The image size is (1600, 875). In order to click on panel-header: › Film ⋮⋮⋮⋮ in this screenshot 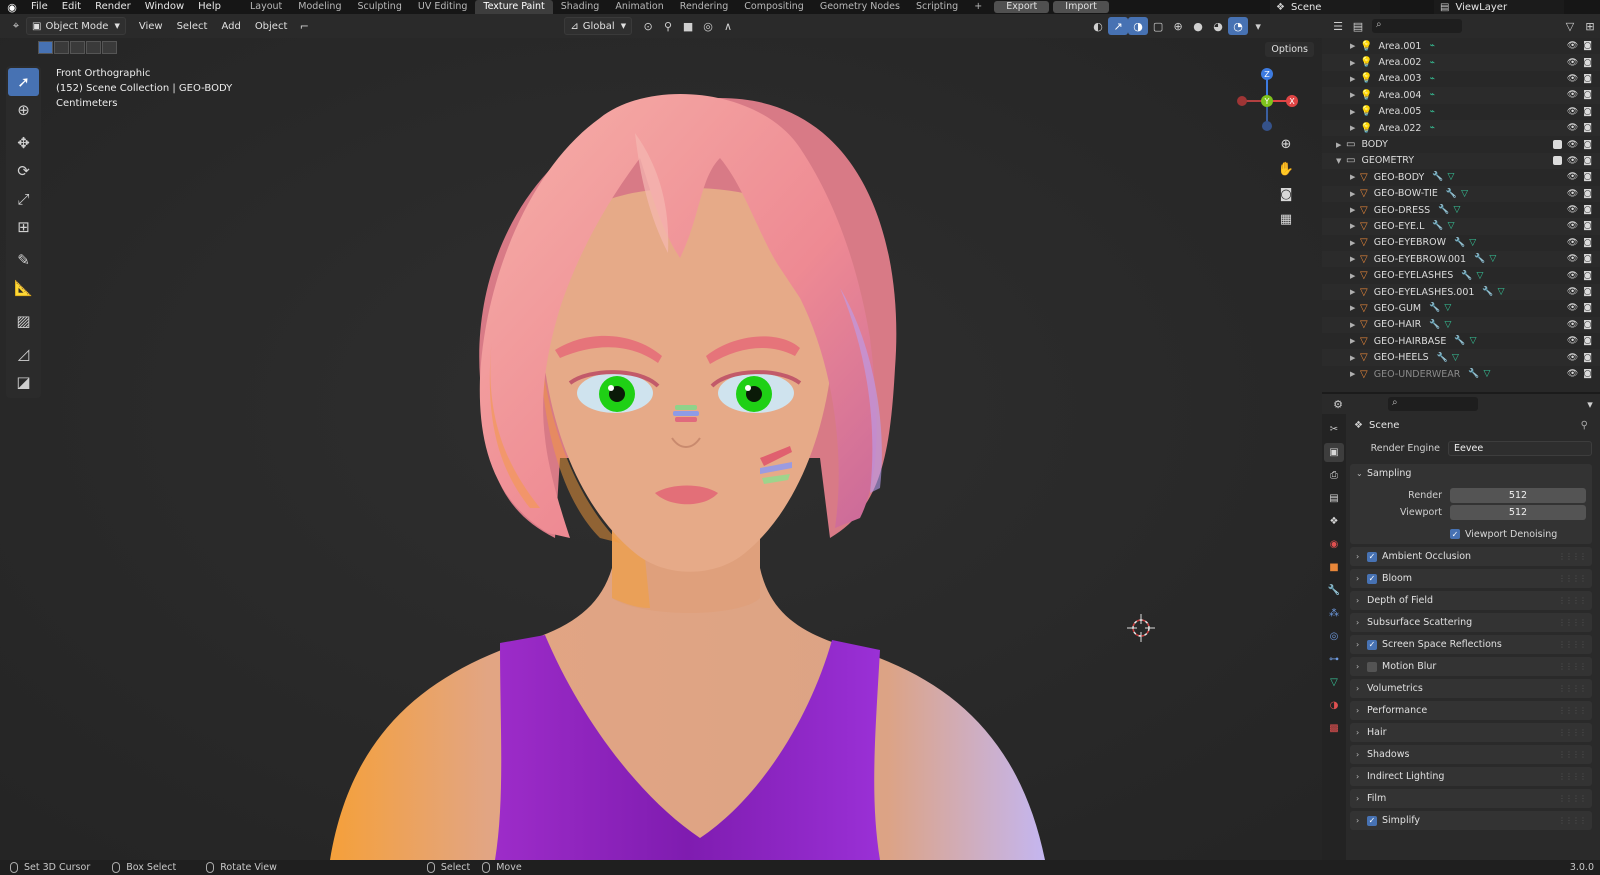, I will do `click(1471, 798)`.